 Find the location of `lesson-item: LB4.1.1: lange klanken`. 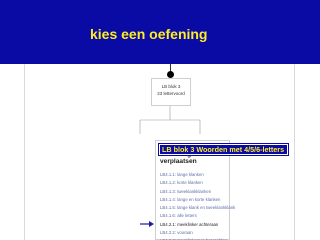

lesson-item: LB4.1.1: lange klanken is located at coordinates (195, 175).